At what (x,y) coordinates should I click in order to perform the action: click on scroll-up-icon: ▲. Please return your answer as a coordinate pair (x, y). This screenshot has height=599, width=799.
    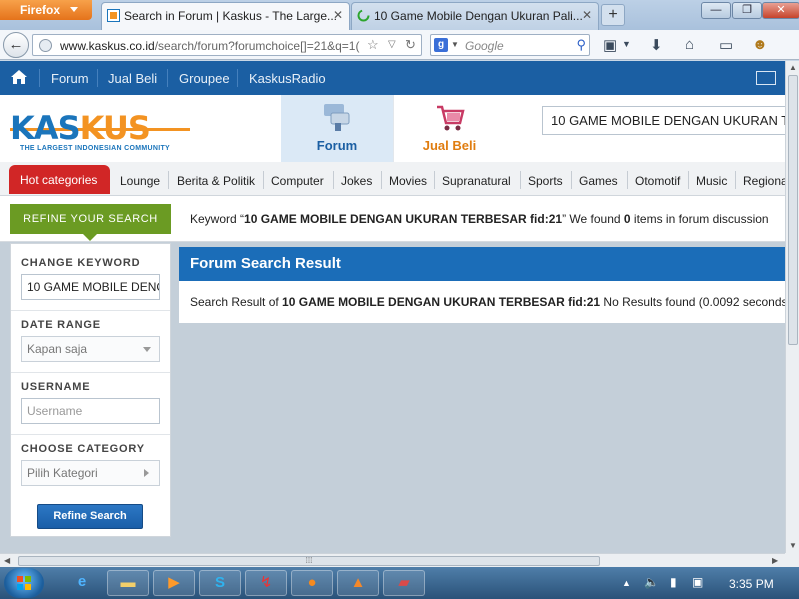
    Looking at the image, I should click on (793, 67).